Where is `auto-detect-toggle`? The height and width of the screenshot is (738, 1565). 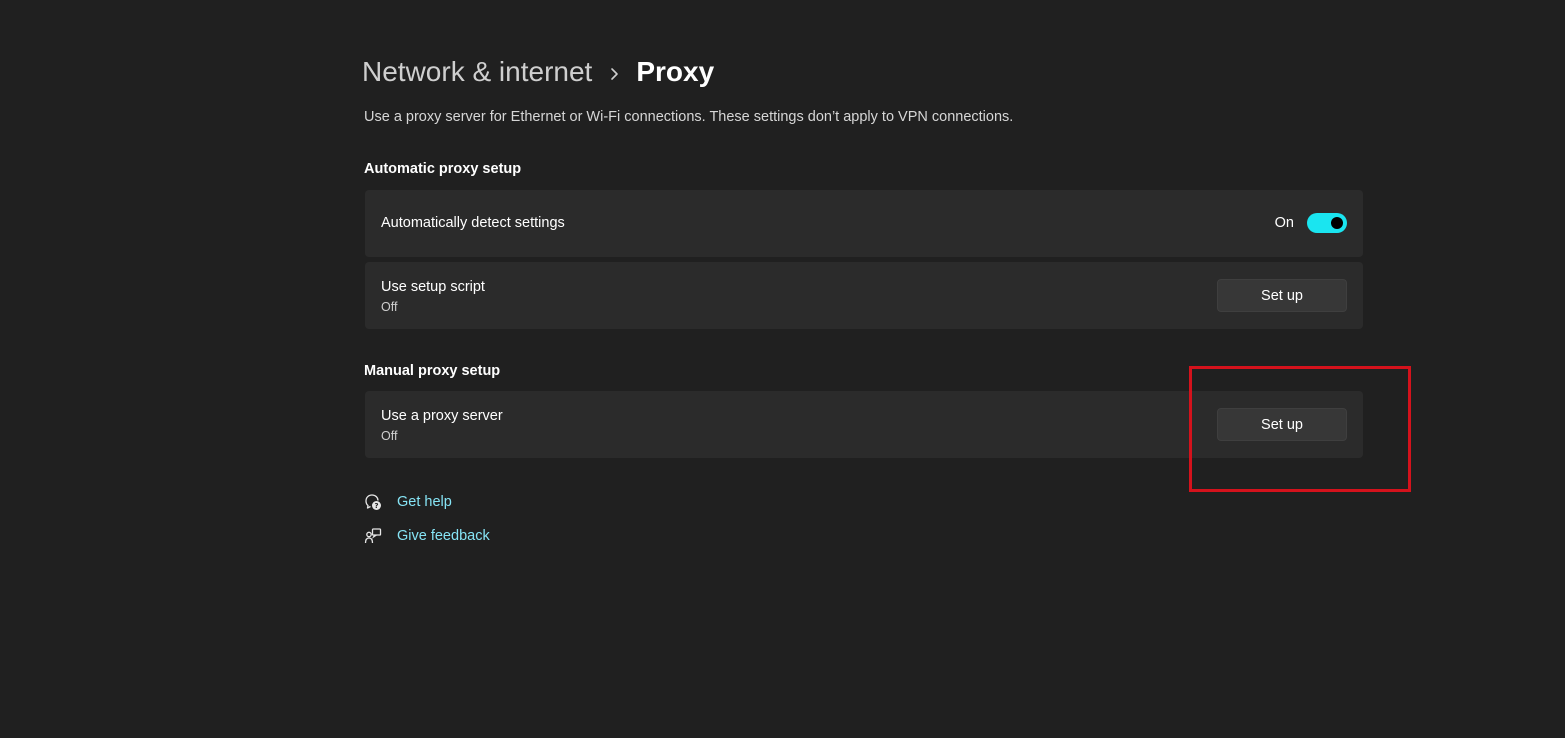
auto-detect-toggle is located at coordinates (1327, 223).